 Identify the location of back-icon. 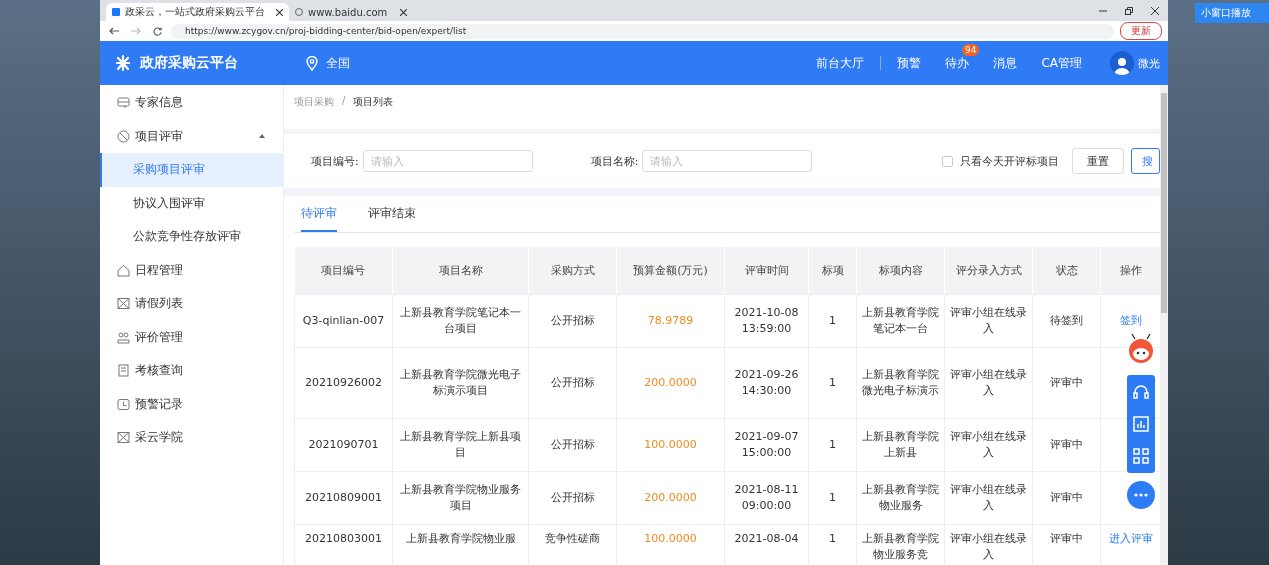
(114, 31).